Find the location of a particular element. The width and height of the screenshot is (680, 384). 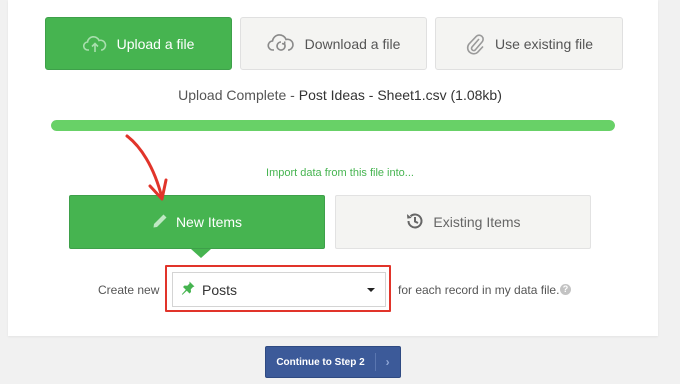

download-file-button: Download a file is located at coordinates (333, 43).